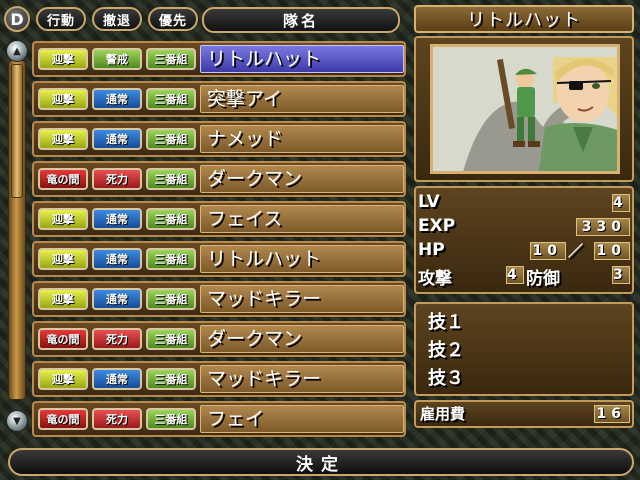  I want to click on confirm-button: 決定, so click(321, 462).